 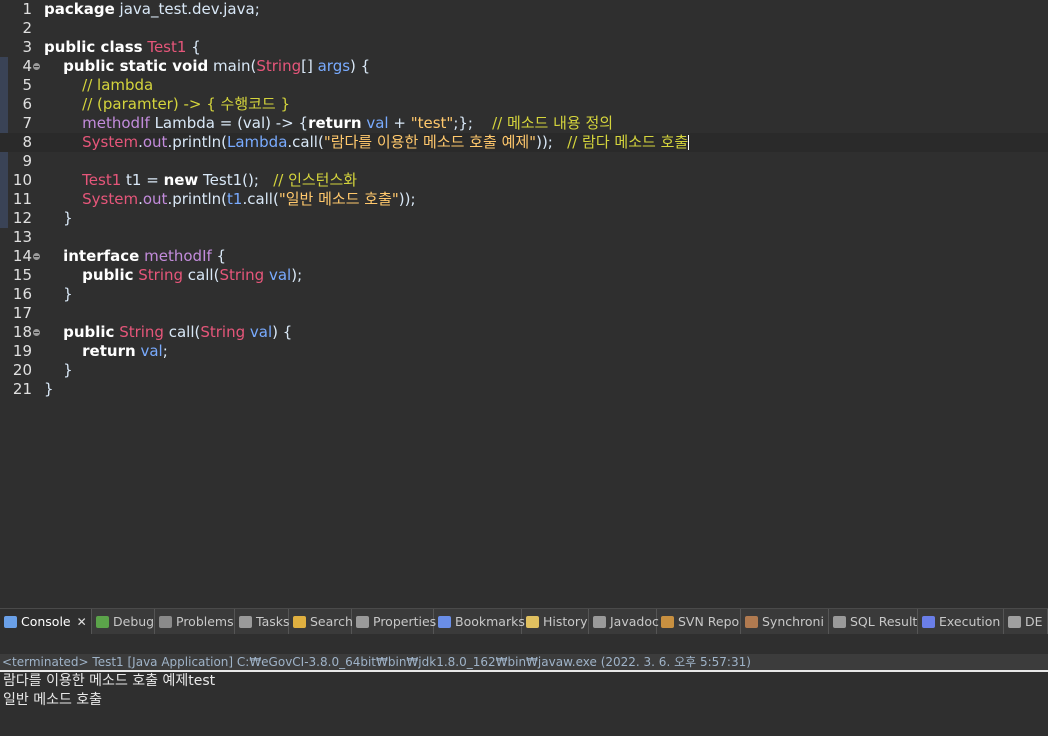 I want to click on code-text: interface methodIf {, so click(x=135, y=256).